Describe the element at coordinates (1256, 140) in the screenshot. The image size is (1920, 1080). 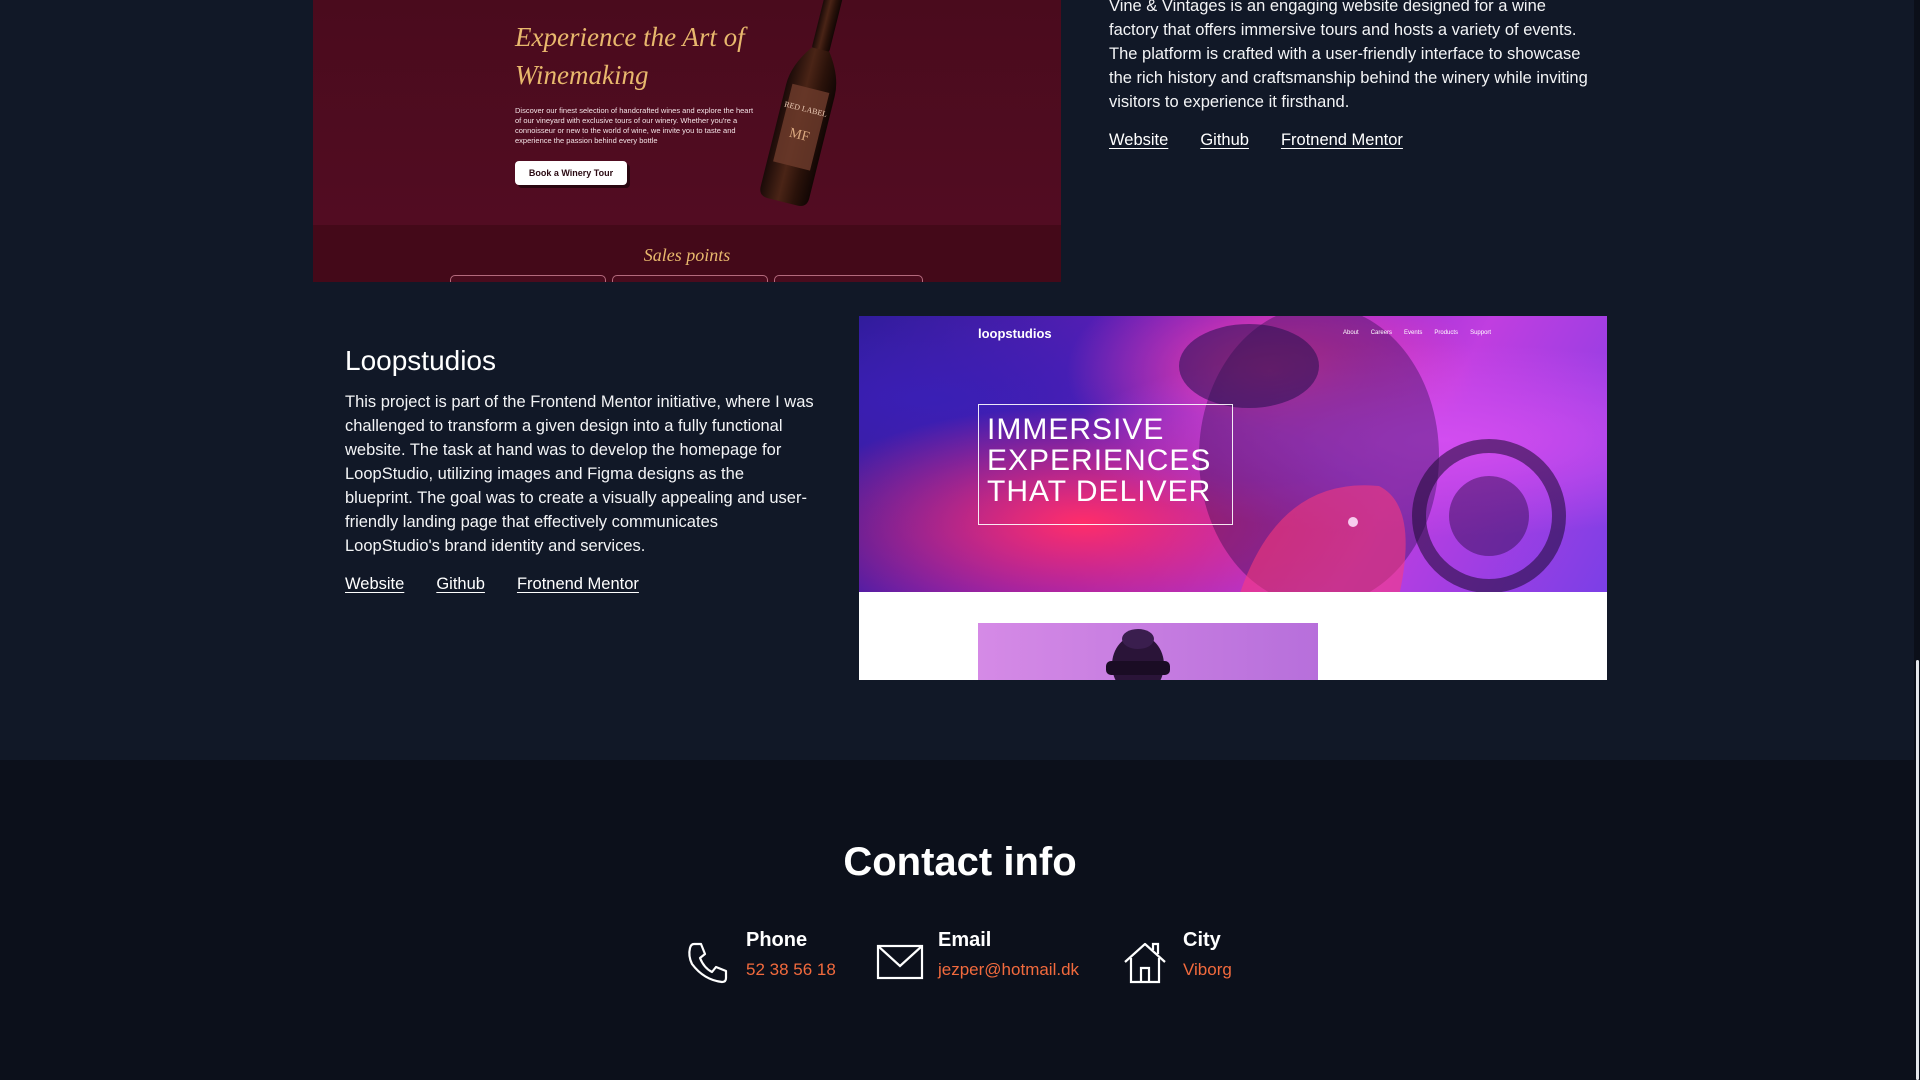
I see `vine-vintages-links: Website Github Frotnend Mentor` at that location.